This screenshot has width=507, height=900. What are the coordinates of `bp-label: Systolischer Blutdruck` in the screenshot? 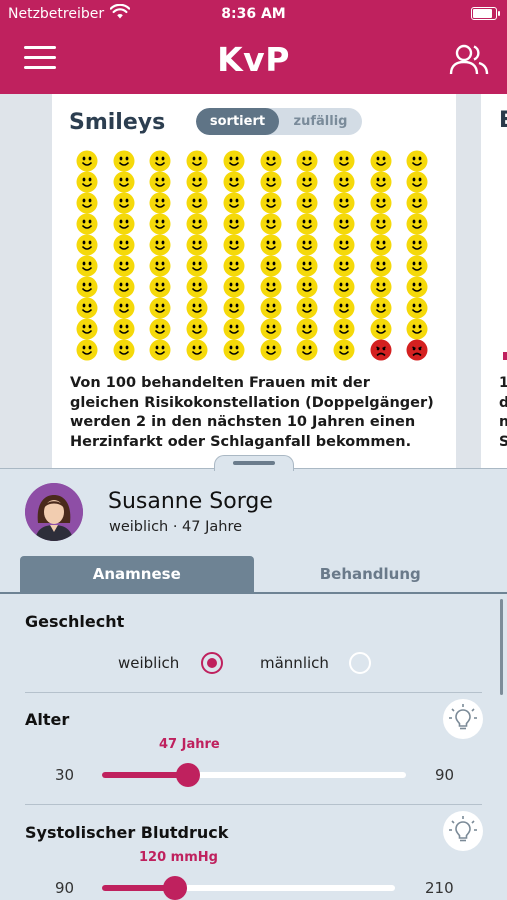 It's located at (127, 832).